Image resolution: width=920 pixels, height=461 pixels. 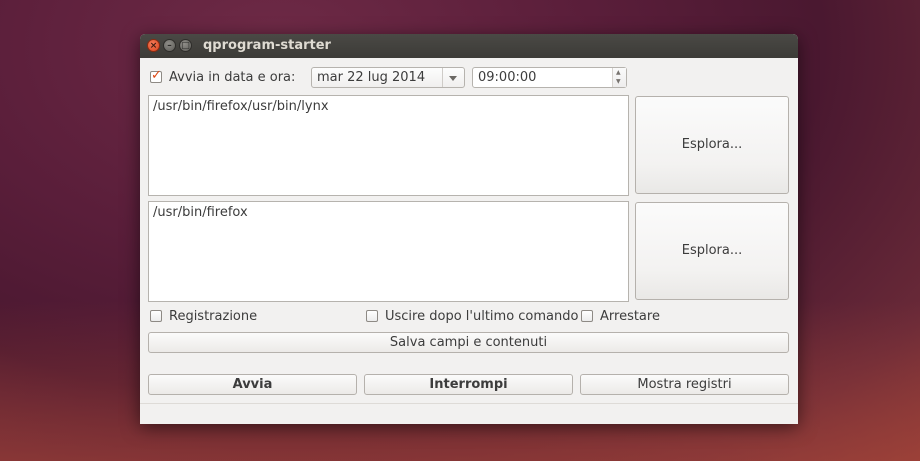 What do you see at coordinates (371, 77) in the screenshot?
I see `date-value: mar 22 lug 2014` at bounding box center [371, 77].